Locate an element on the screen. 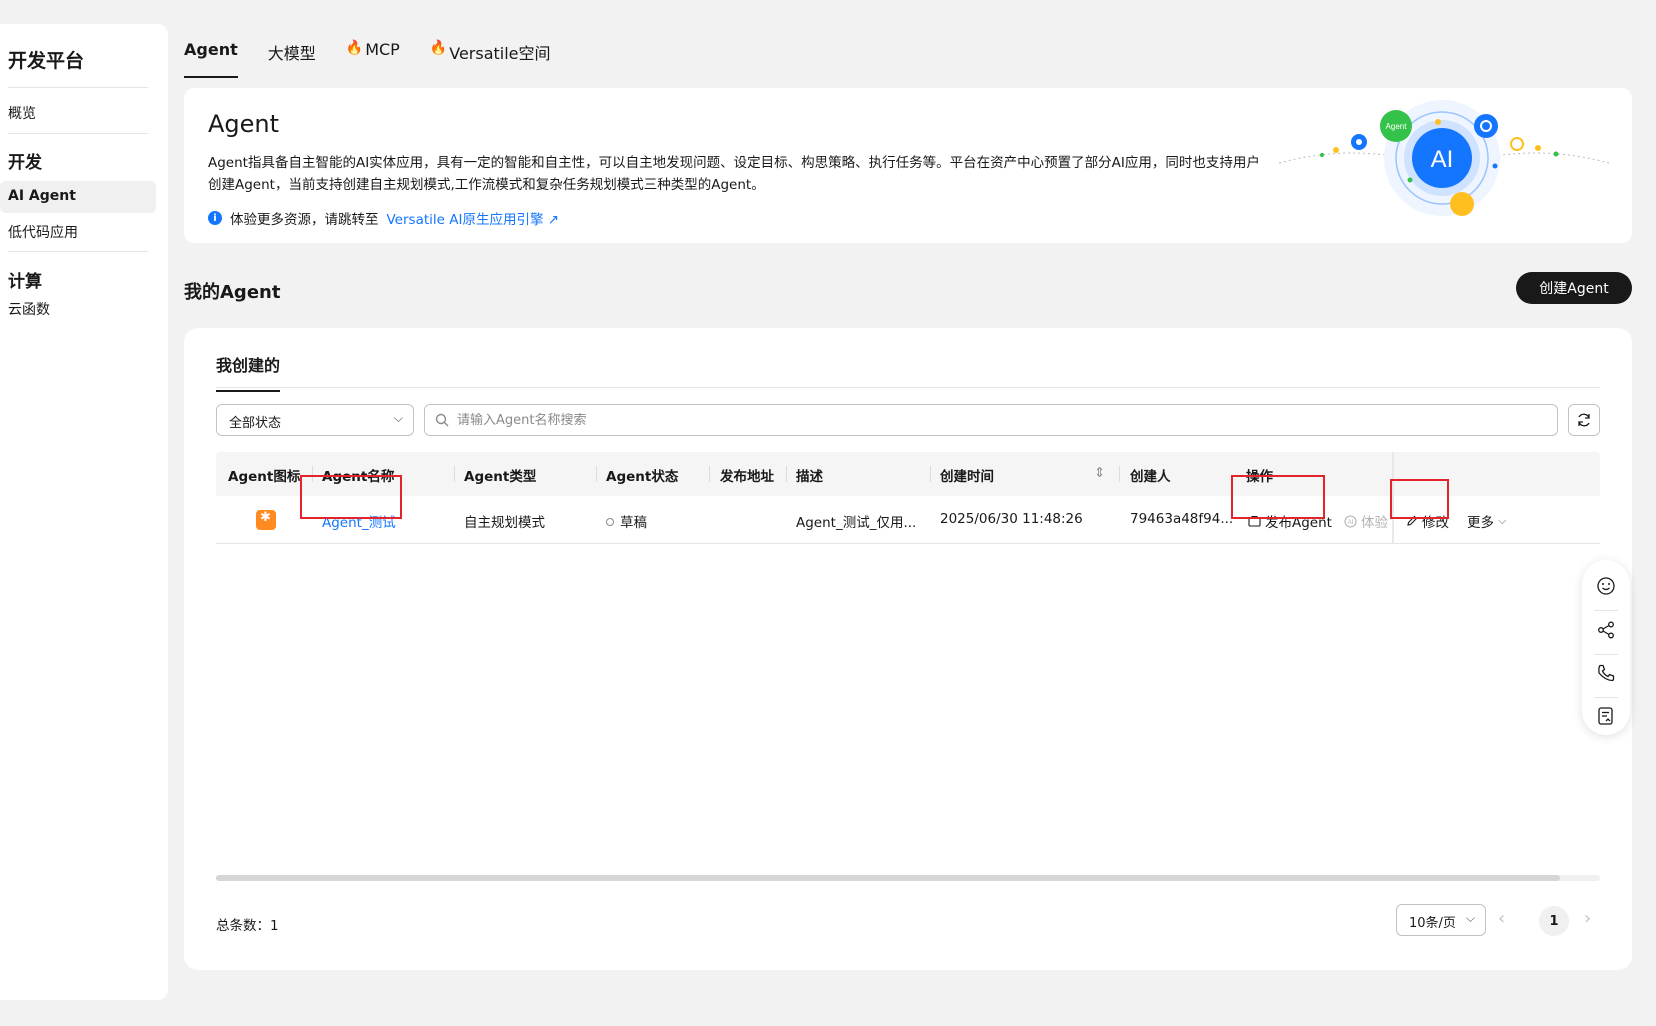  versatile-link: Versatile AI原生应用引擎 ↗ is located at coordinates (473, 218).